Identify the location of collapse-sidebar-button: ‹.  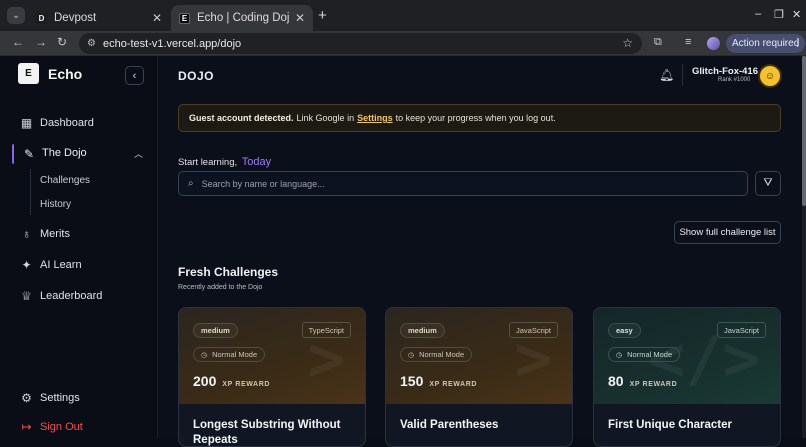
(134, 75).